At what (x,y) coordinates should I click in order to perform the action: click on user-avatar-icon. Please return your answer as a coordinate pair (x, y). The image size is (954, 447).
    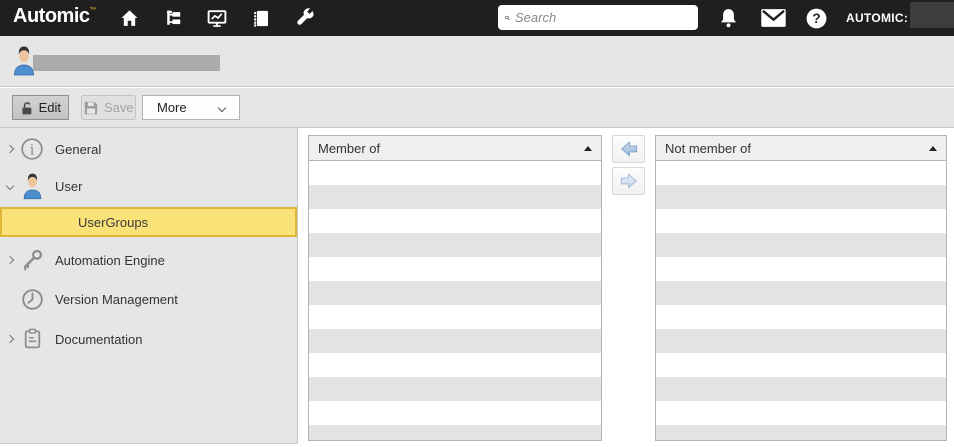
    Looking at the image, I should click on (32, 186).